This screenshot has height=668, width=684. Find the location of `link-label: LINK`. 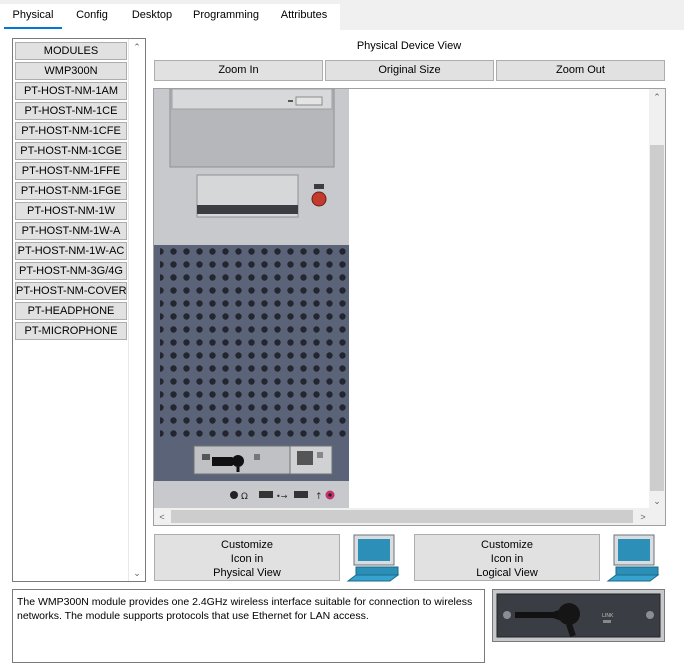

link-label: LINK is located at coordinates (608, 616).